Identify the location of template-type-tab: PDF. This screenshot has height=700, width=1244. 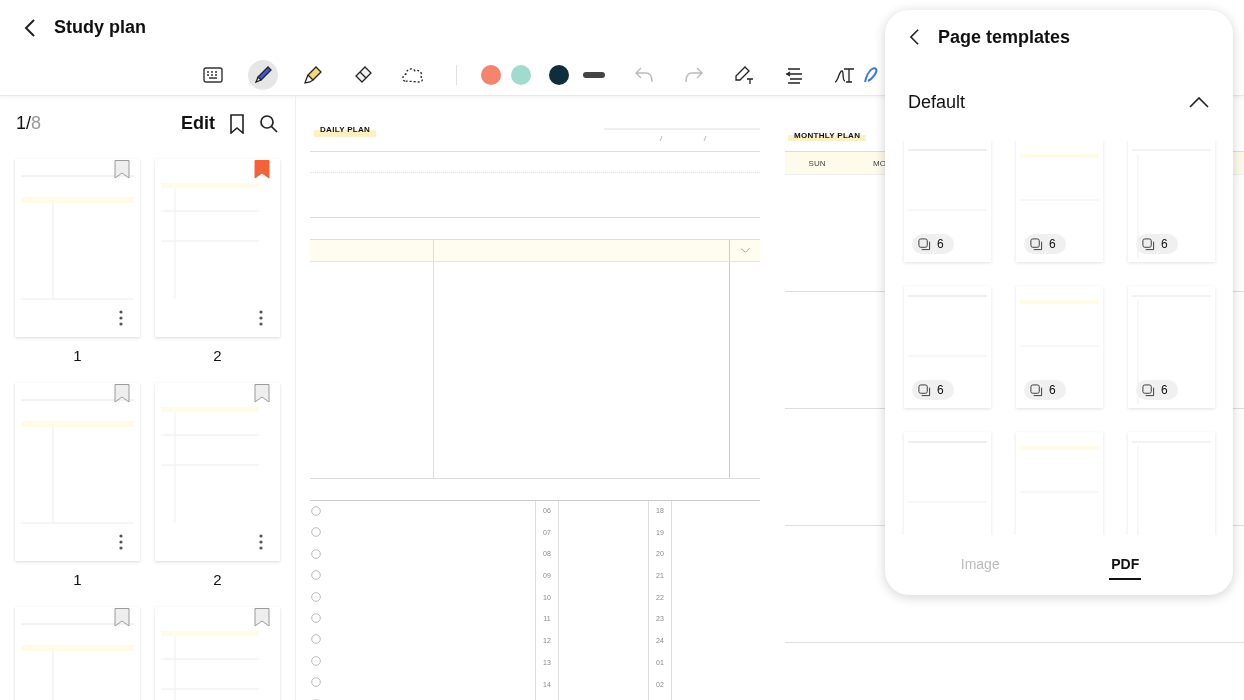
(1125, 565).